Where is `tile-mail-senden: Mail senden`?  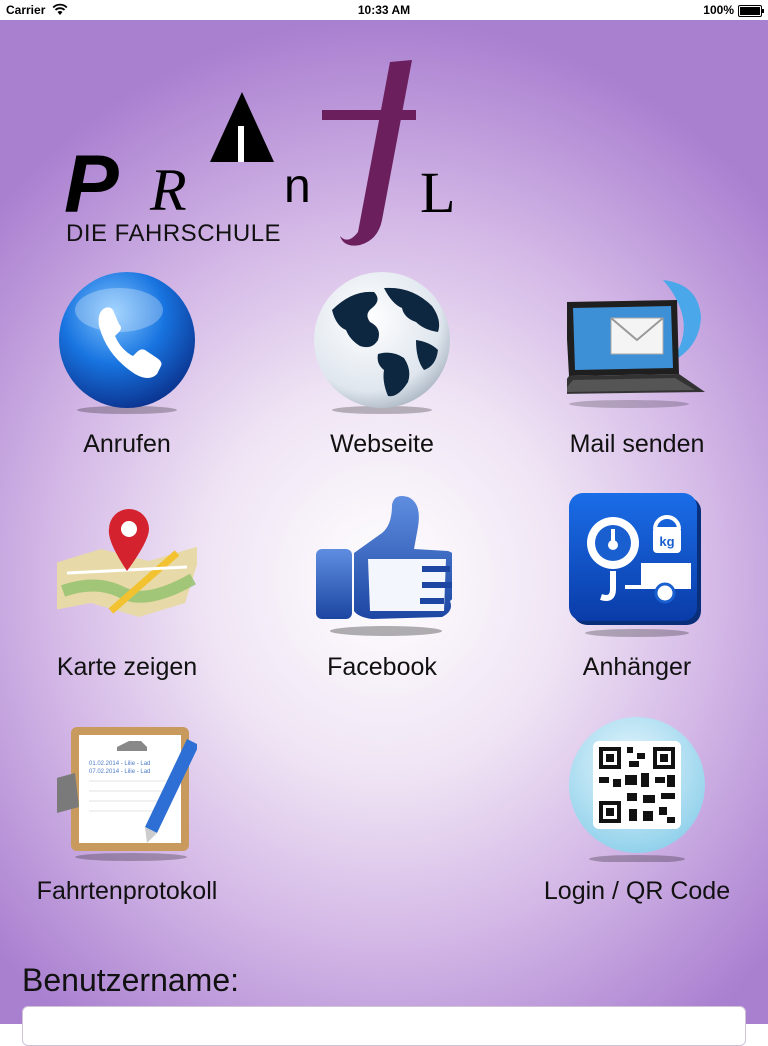
tile-mail-senden: Mail senden is located at coordinates (637, 370).